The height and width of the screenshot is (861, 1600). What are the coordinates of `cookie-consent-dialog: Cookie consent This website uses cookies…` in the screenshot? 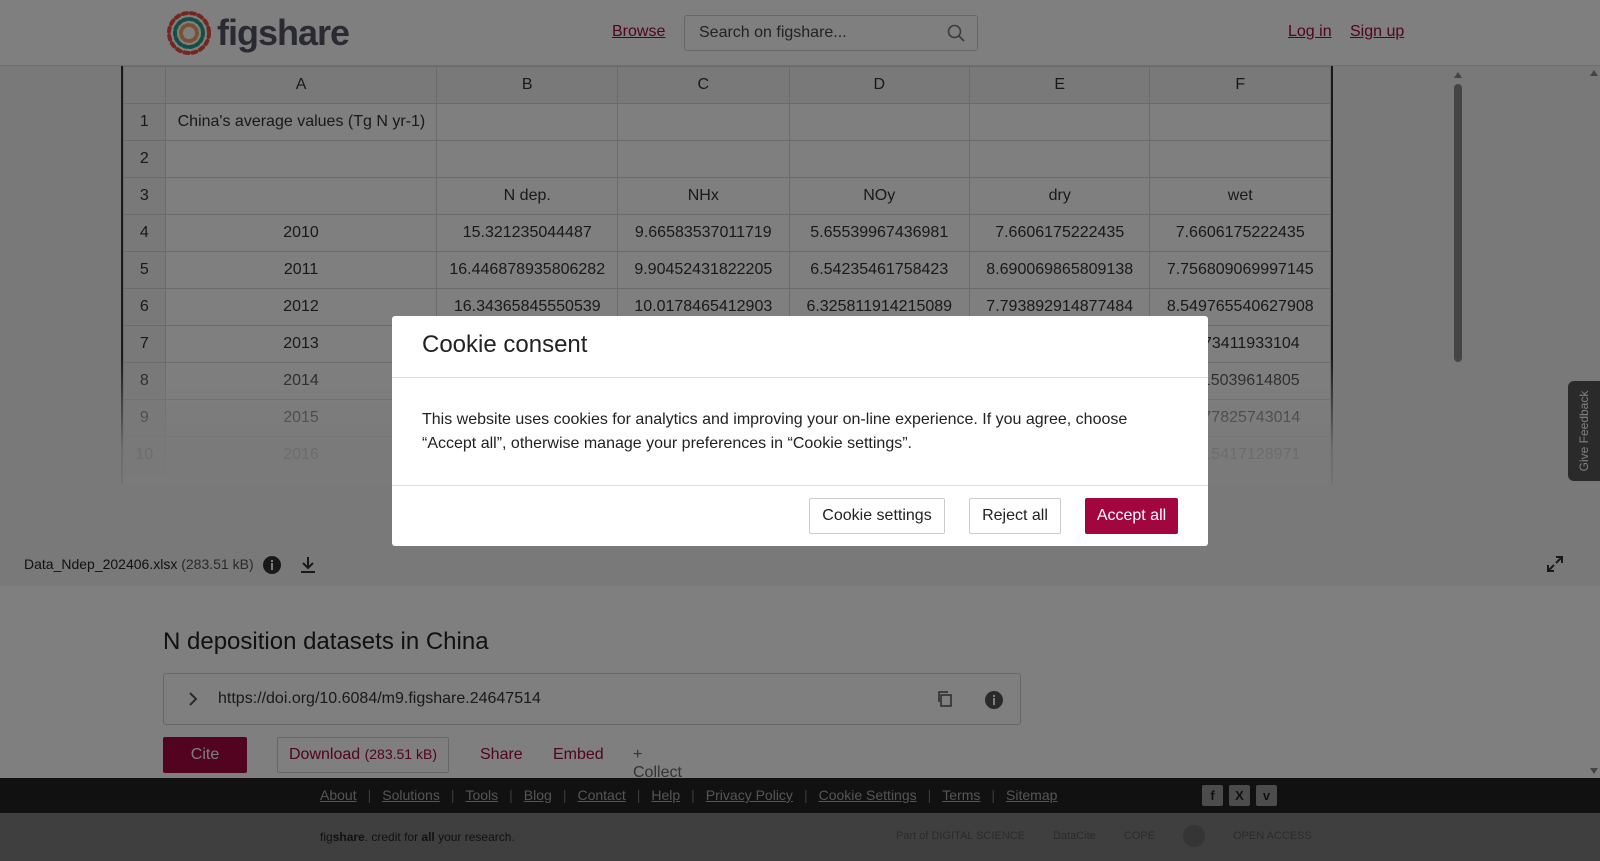 It's located at (800, 431).